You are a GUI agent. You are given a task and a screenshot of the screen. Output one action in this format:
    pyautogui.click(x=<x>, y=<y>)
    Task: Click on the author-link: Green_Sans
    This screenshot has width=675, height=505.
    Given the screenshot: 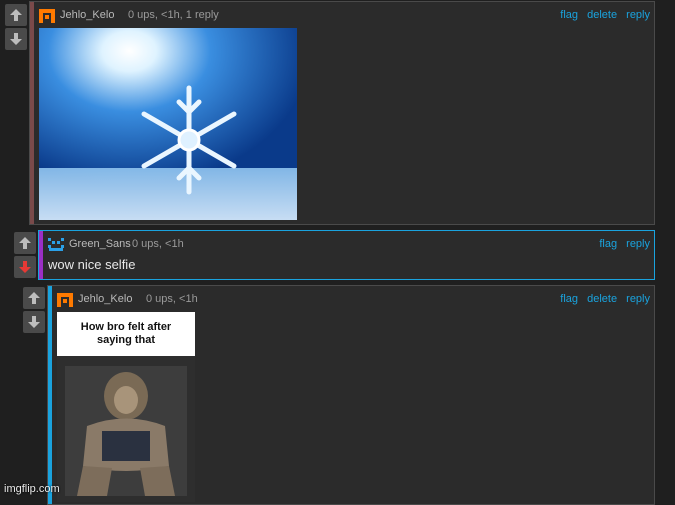 What is the action you would take?
    pyautogui.click(x=100, y=244)
    